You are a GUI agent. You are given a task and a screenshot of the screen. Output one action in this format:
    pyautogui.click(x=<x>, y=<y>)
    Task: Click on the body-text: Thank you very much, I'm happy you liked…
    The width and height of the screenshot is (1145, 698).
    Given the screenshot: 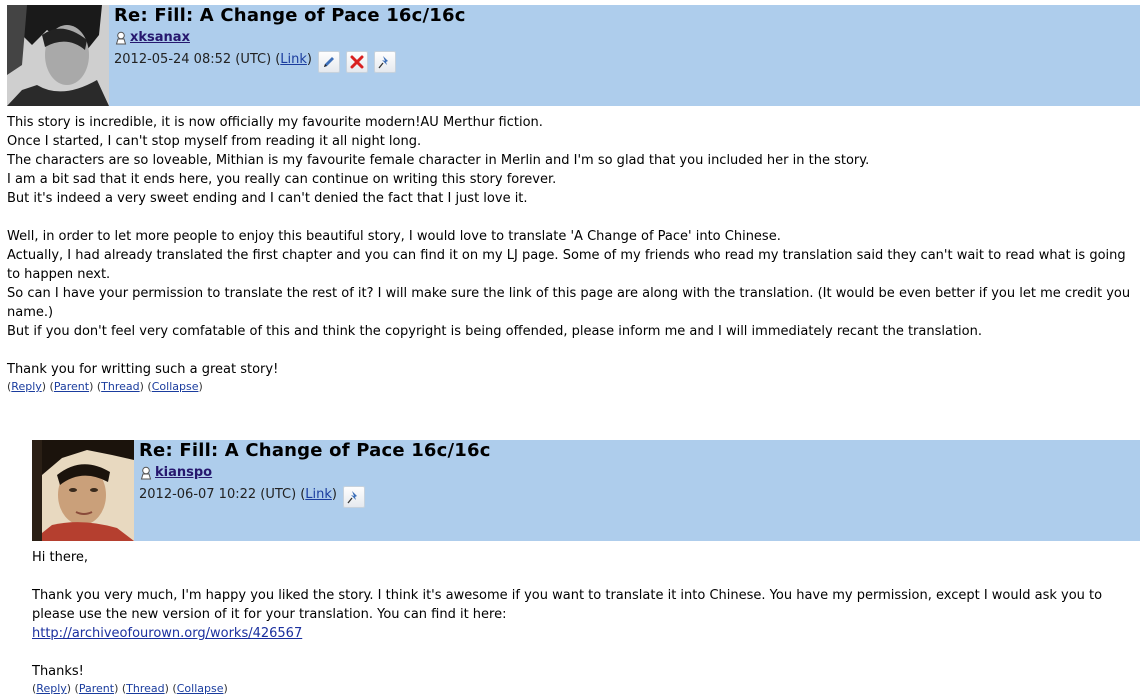 What is the action you would take?
    pyautogui.click(x=567, y=605)
    